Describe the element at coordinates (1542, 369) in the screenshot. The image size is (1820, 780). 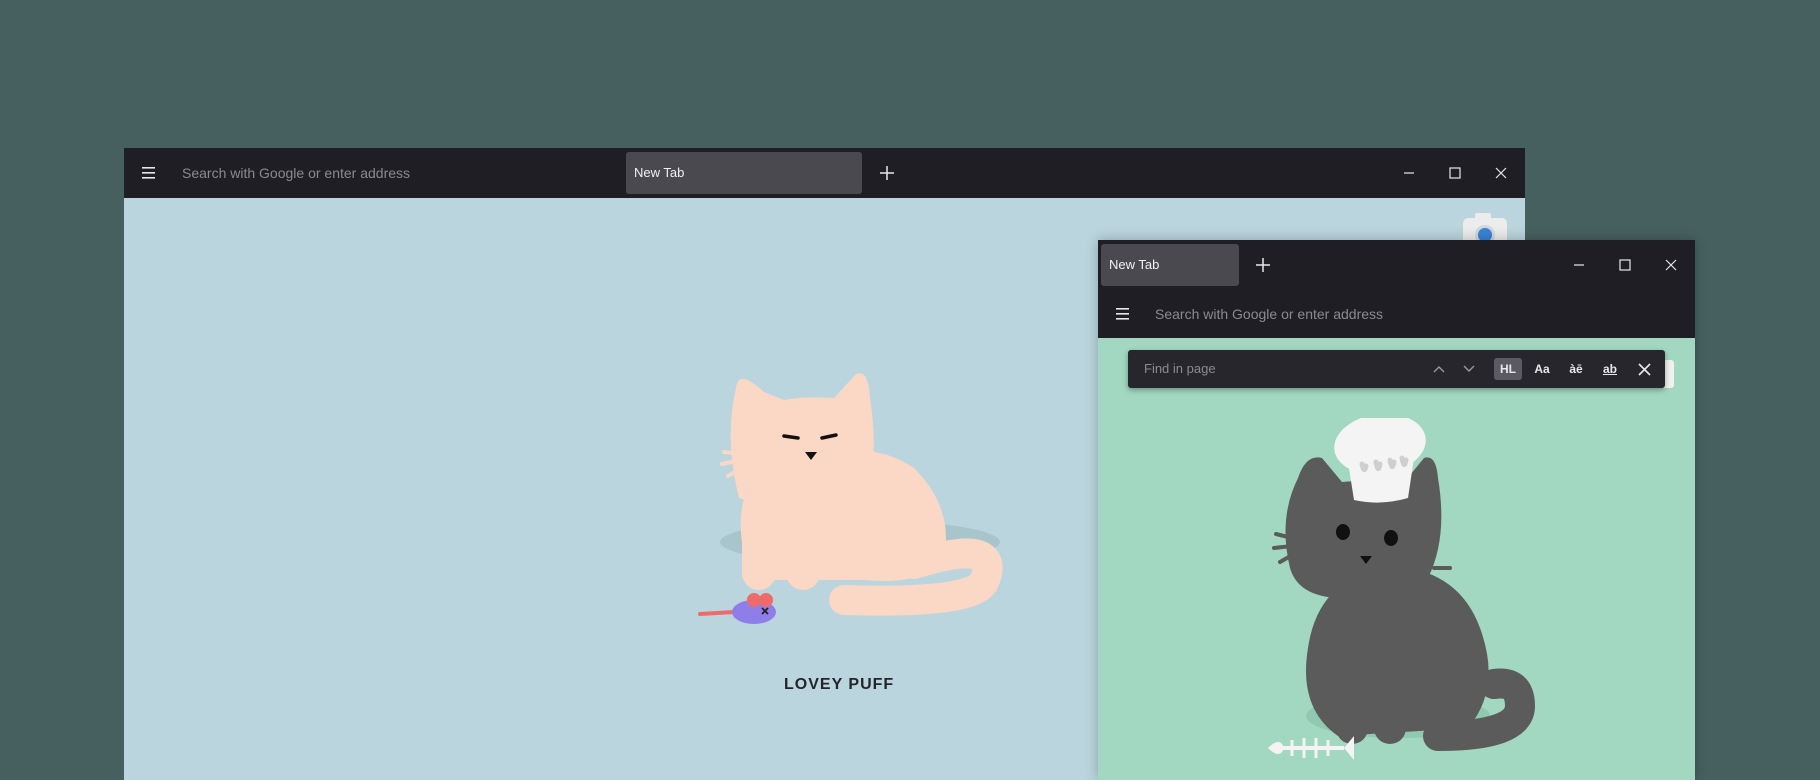
I see `match-case-toggle: Aa` at that location.